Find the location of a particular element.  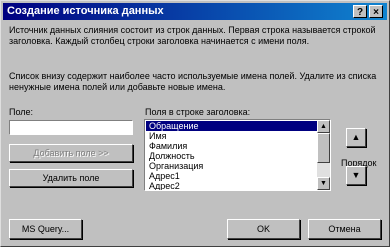

header-fields-label: Поля в строке заголовка: is located at coordinates (198, 112).